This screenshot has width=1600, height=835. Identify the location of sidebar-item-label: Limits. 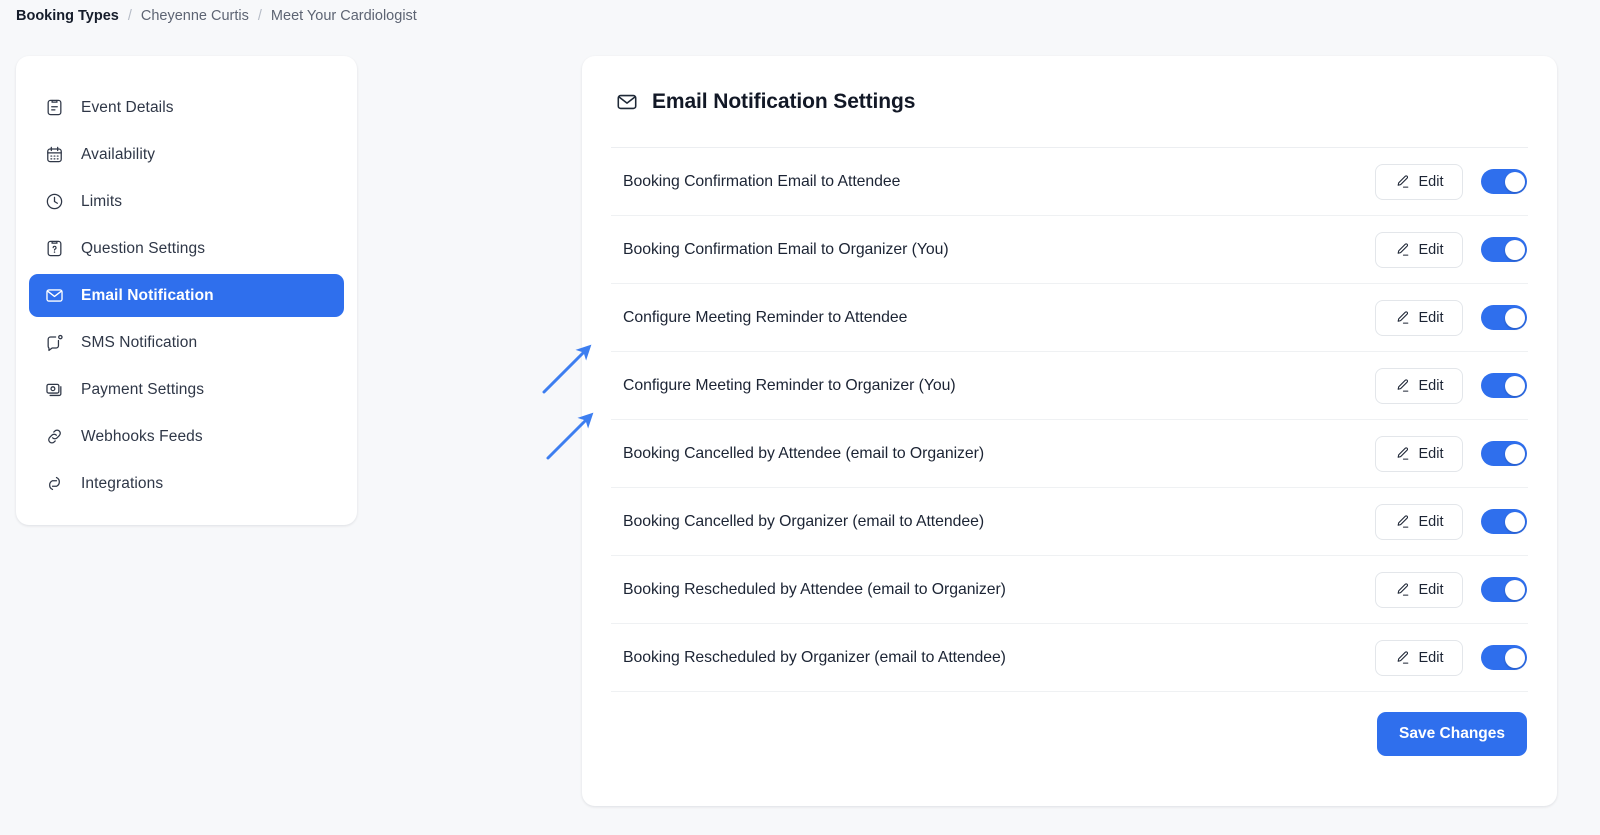
(102, 201).